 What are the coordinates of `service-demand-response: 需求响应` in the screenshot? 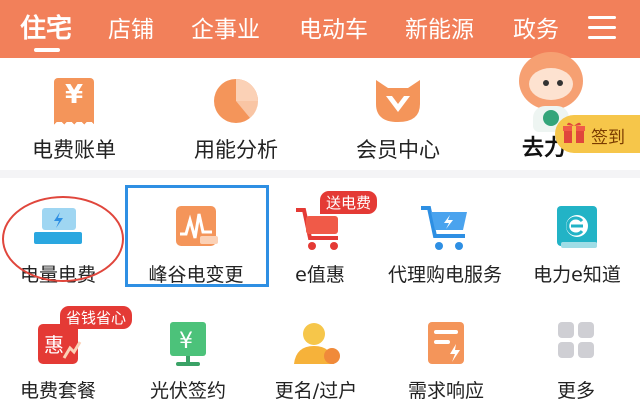 It's located at (446, 360).